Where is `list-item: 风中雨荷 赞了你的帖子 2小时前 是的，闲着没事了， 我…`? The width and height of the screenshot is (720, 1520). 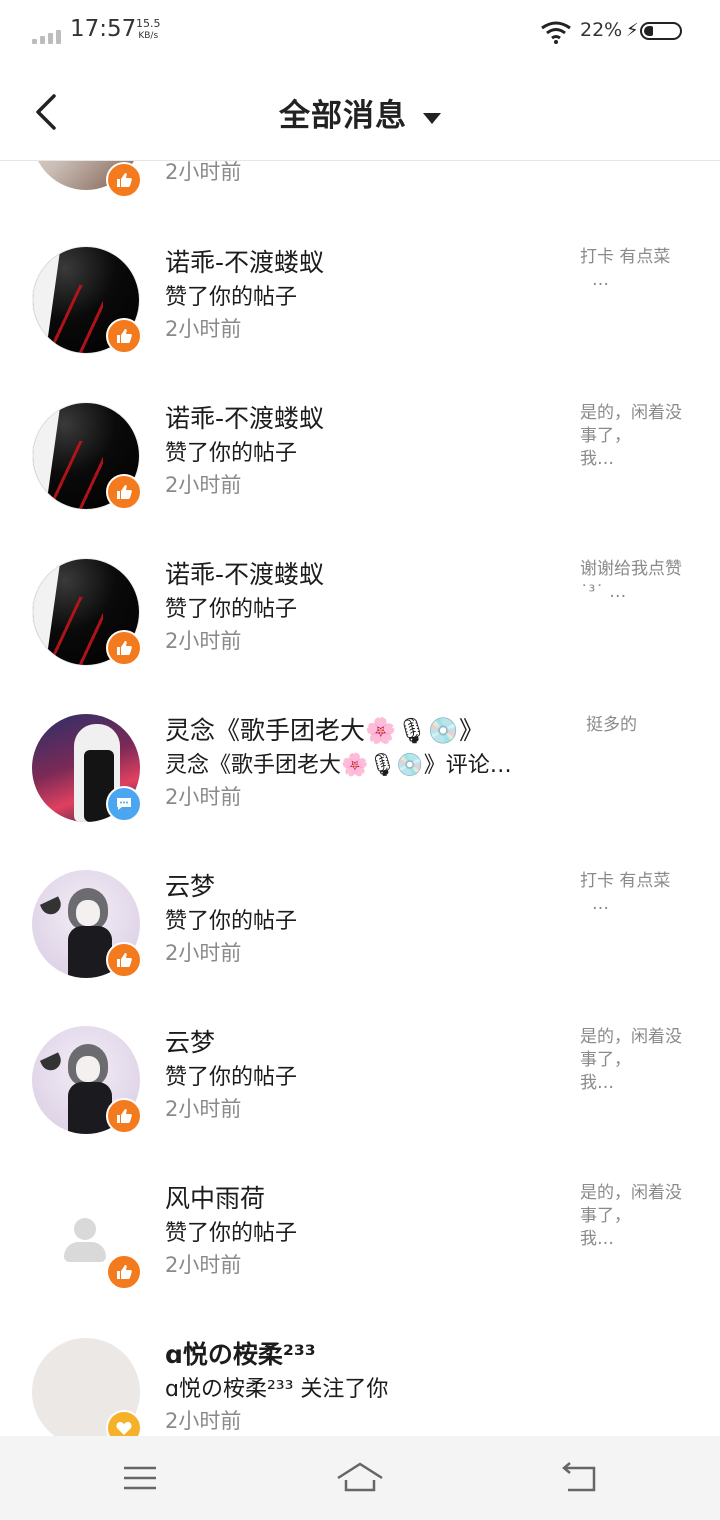 list-item: 风中雨荷 赞了你的帖子 2小时前 是的，闲着没事了， 我… is located at coordinates (360, 1260).